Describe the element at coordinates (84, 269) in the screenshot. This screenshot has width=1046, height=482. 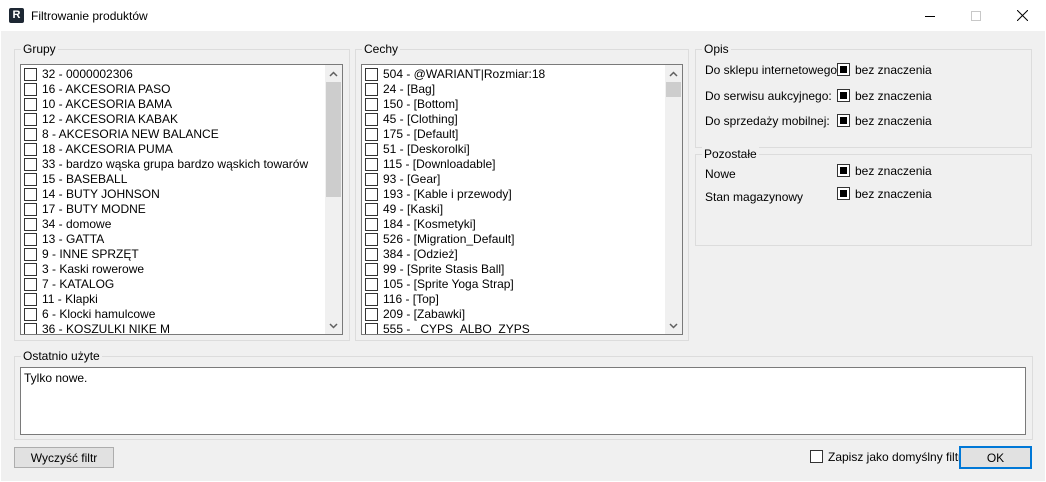
I see `group-list-item: 3 - Kaski rowerowe` at that location.